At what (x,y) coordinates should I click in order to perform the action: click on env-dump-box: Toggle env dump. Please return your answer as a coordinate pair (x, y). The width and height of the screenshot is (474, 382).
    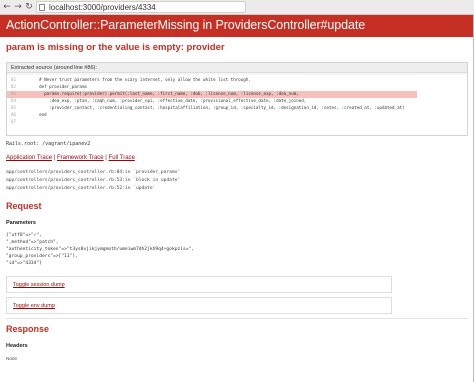
    Looking at the image, I should click on (199, 305).